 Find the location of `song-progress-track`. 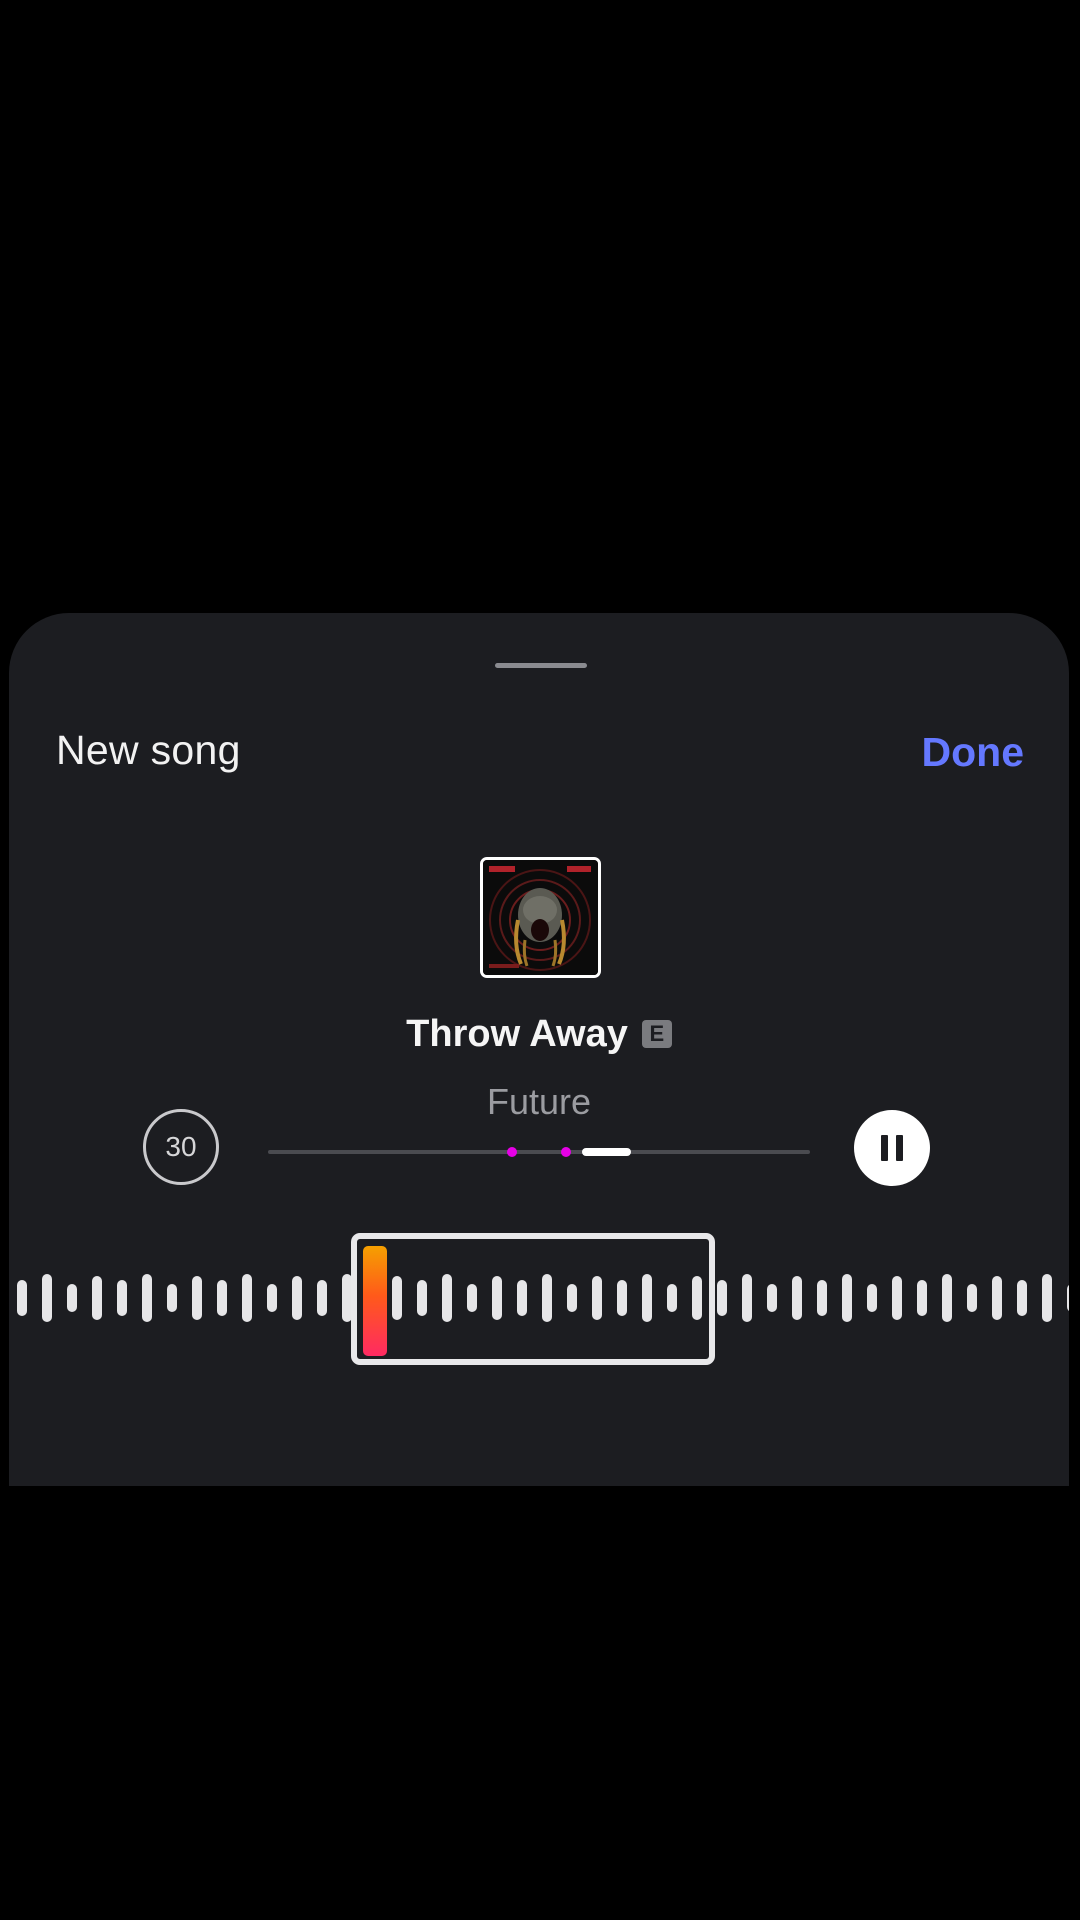

song-progress-track is located at coordinates (539, 1152).